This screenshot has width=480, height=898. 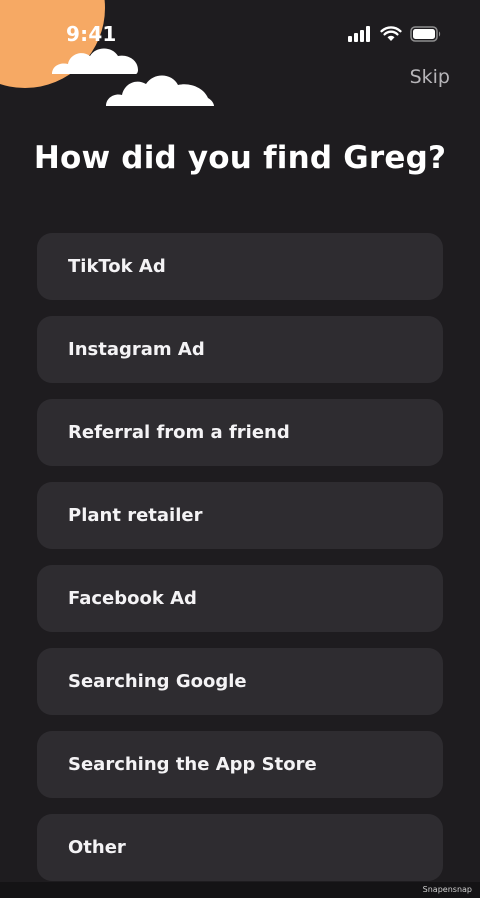 What do you see at coordinates (240, 890) in the screenshot?
I see `bottom-strip` at bounding box center [240, 890].